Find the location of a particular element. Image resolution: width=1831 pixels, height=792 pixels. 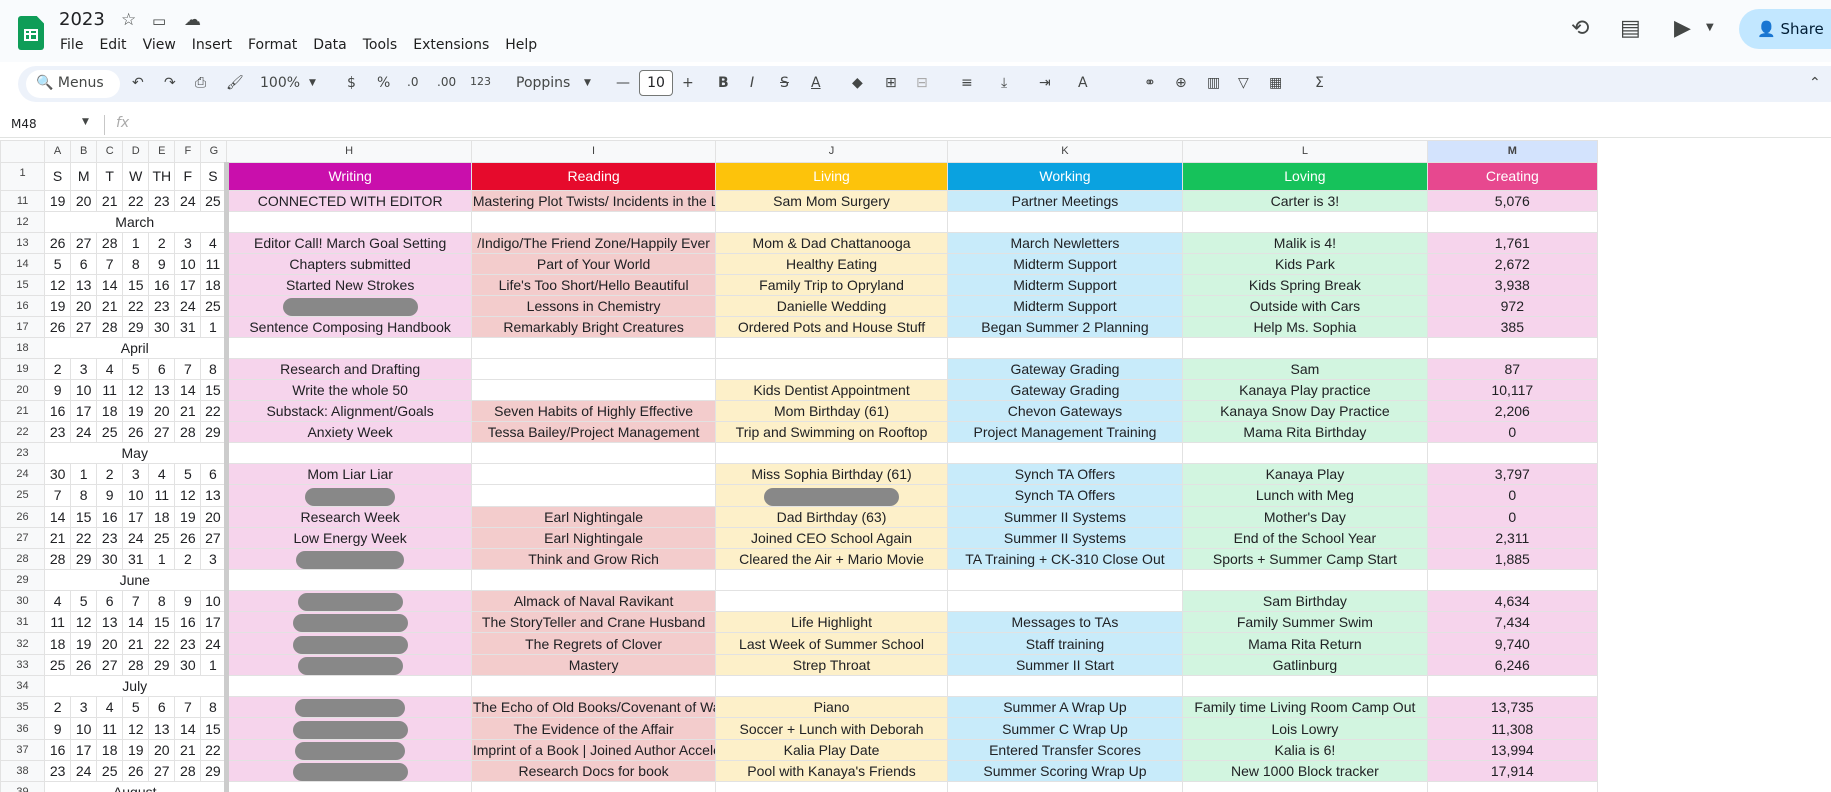

column-header-e: E is located at coordinates (162, 151).